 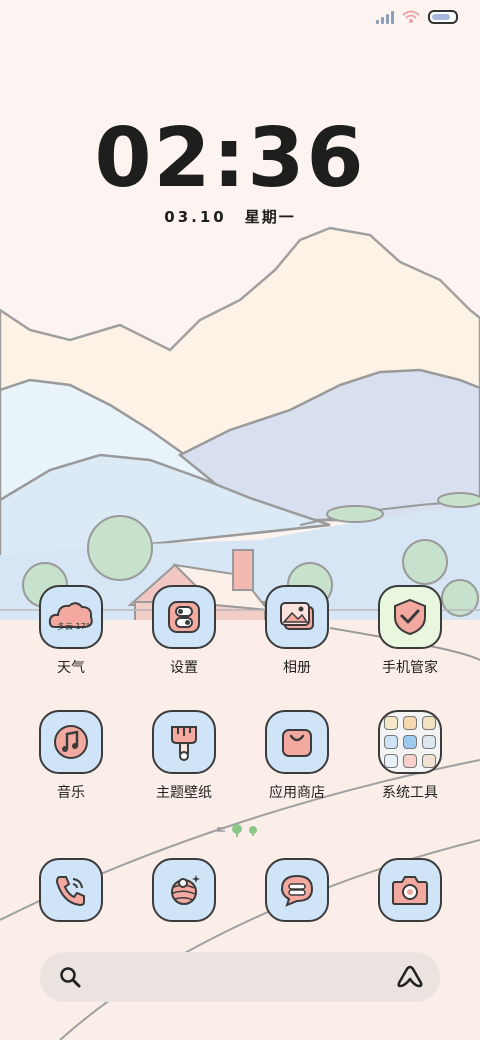 I want to click on app-label: 系统工具, so click(x=410, y=793).